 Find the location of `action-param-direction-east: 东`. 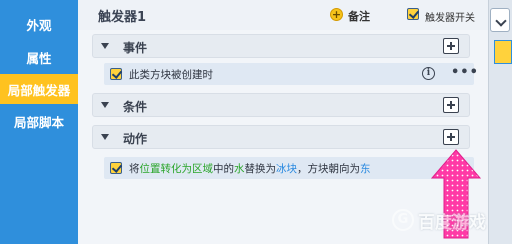

action-param-direction-east: 东 is located at coordinates (365, 169).